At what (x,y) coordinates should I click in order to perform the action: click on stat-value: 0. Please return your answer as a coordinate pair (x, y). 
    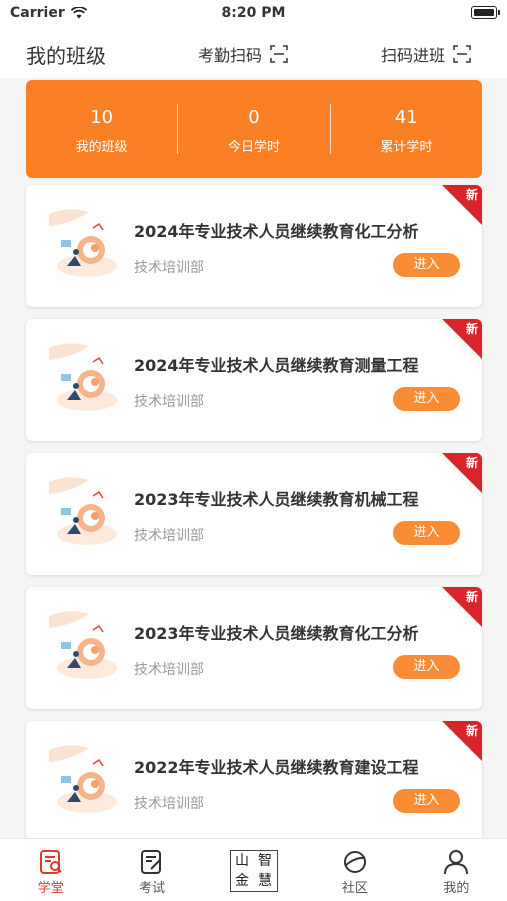
    Looking at the image, I should click on (254, 117).